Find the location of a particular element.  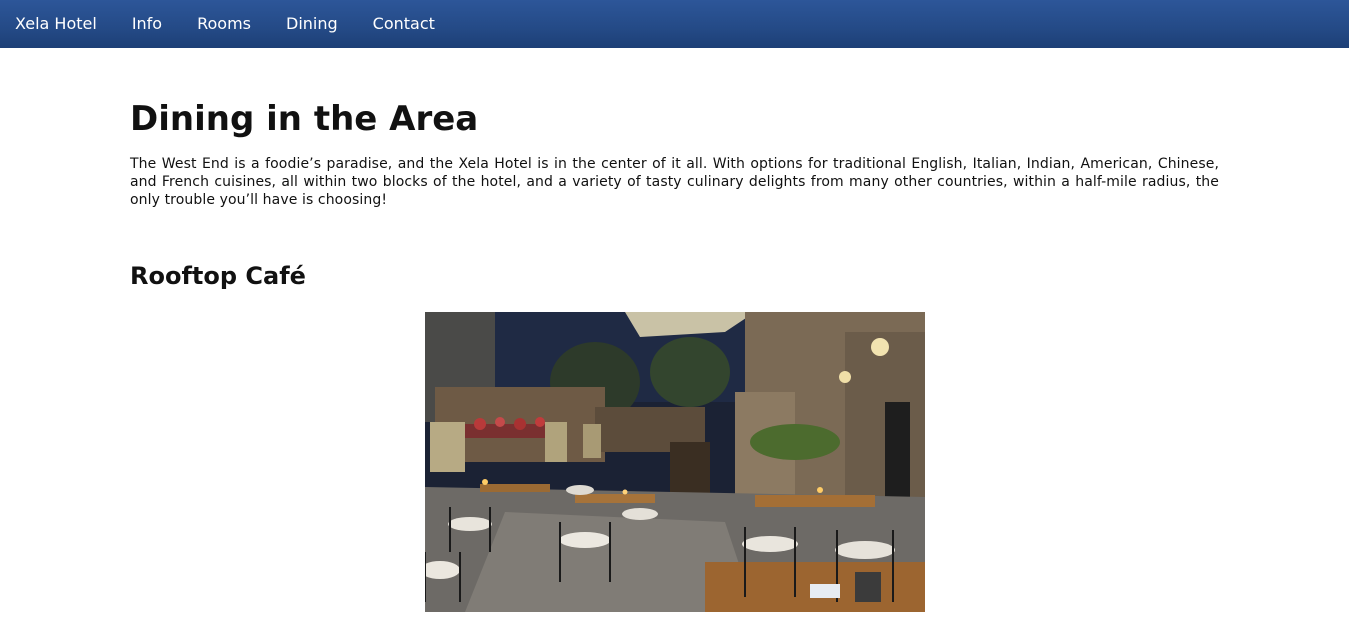

nav-item-contact: Contact is located at coordinates (404, 24).